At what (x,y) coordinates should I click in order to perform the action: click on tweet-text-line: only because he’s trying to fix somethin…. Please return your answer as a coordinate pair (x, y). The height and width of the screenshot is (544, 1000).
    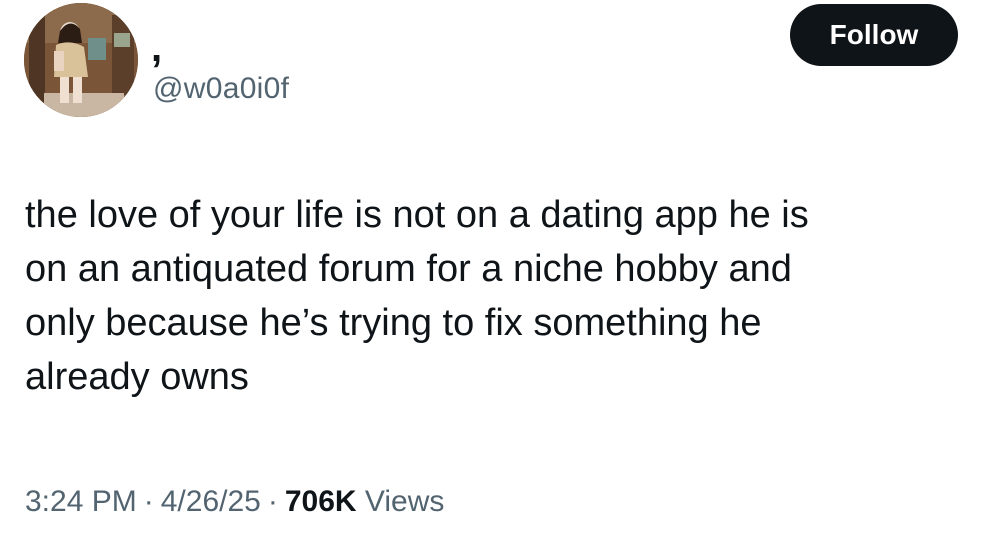
    Looking at the image, I should click on (393, 323).